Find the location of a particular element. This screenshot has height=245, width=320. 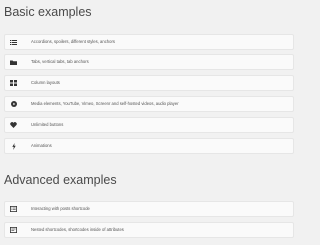

list-icon is located at coordinates (13, 42).